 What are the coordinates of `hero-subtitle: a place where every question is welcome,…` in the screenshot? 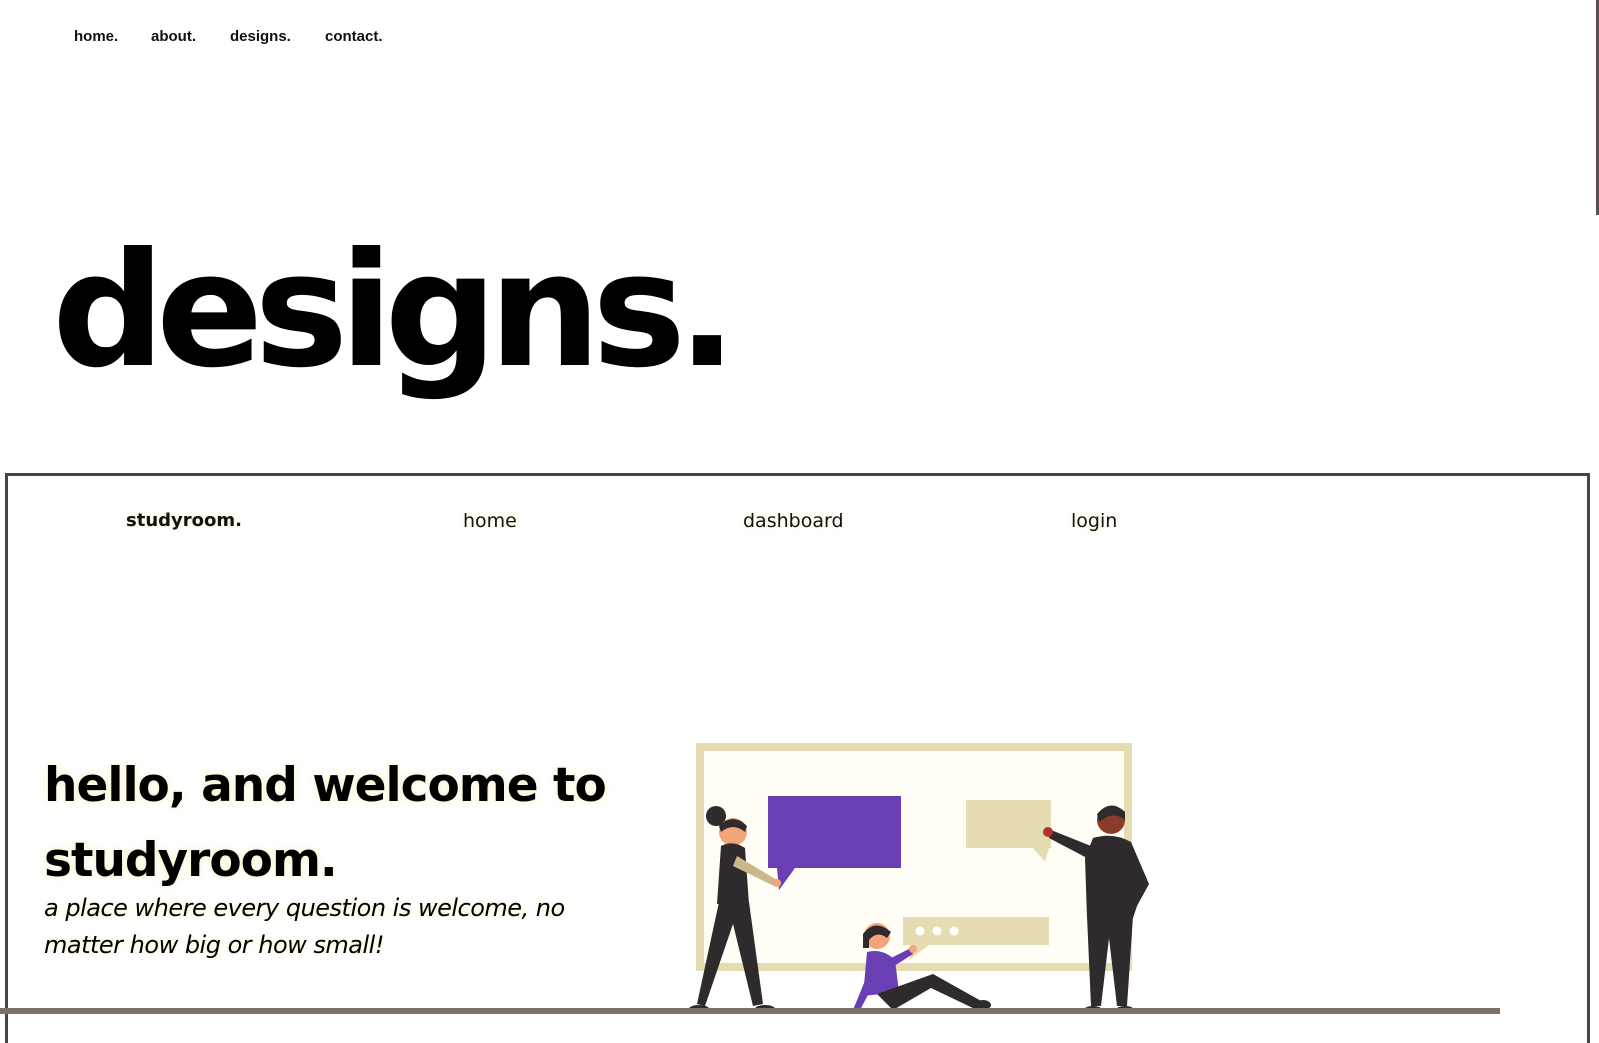 It's located at (304, 926).